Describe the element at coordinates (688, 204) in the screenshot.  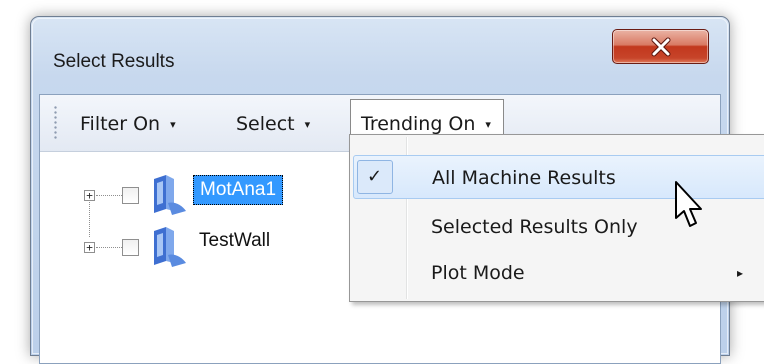
I see `mouse-pointer-icon` at that location.